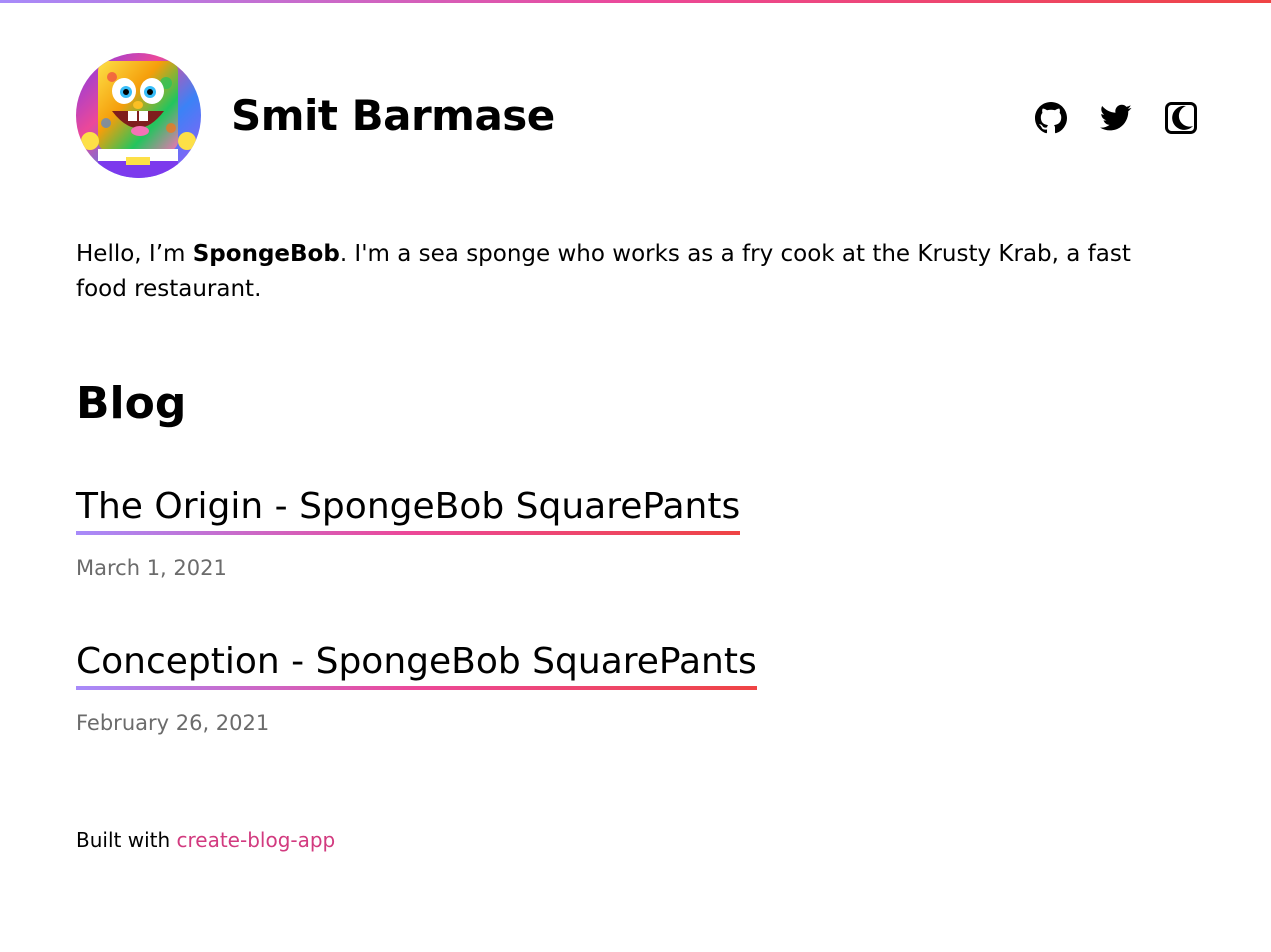  What do you see at coordinates (134, 254) in the screenshot?
I see `bio-greeting: Hello, I’m` at bounding box center [134, 254].